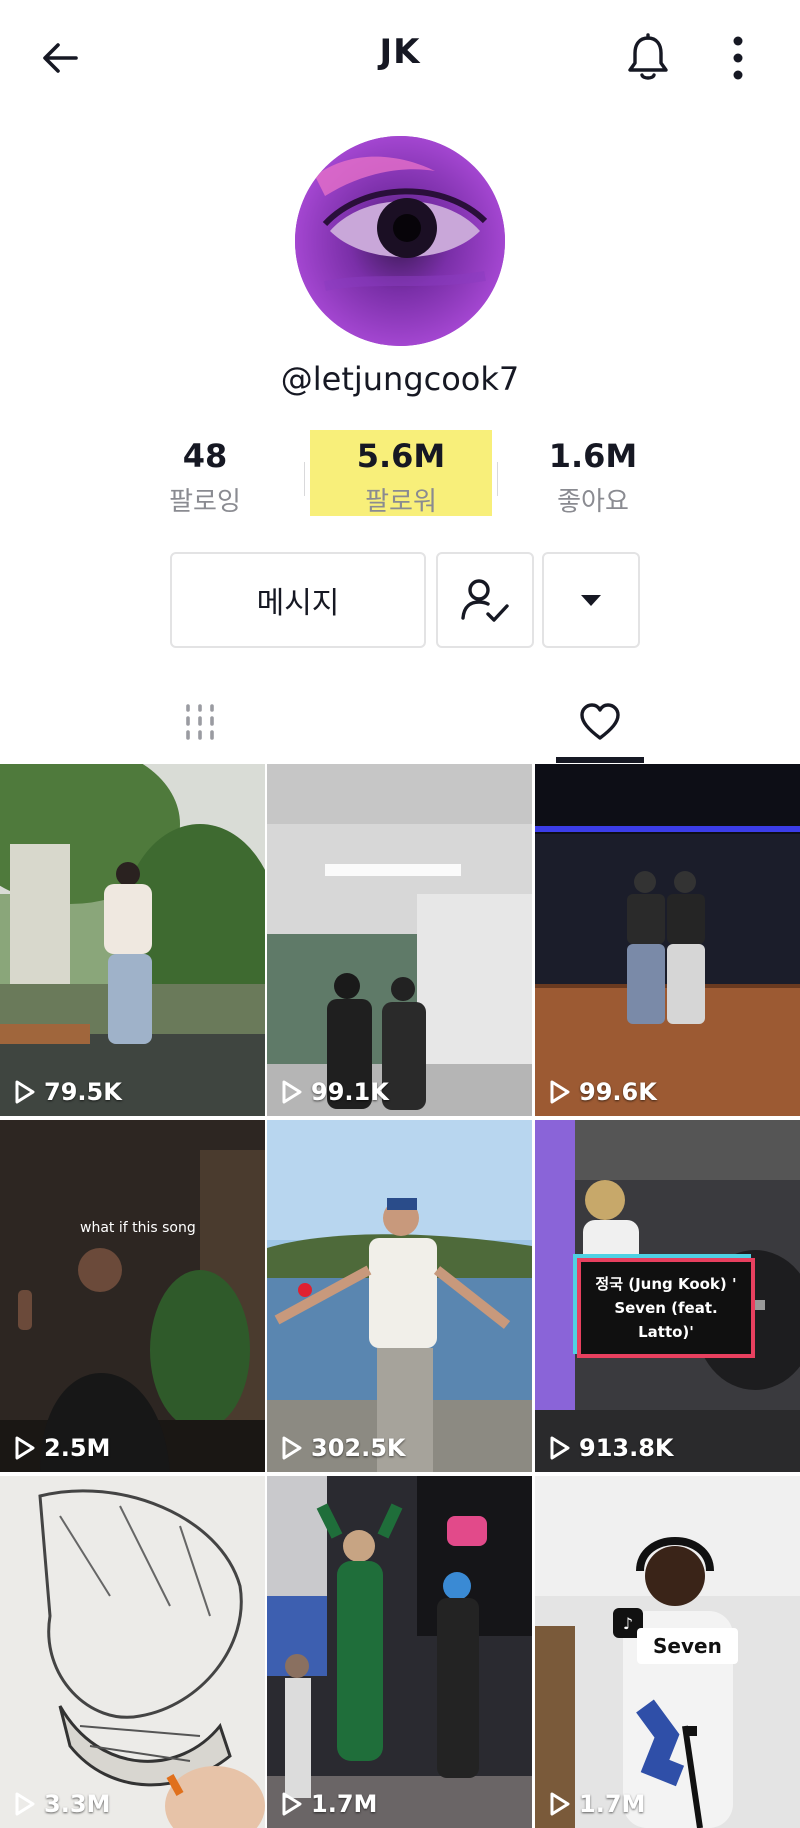  What do you see at coordinates (401, 456) in the screenshot?
I see `followers-count: 5.6M` at bounding box center [401, 456].